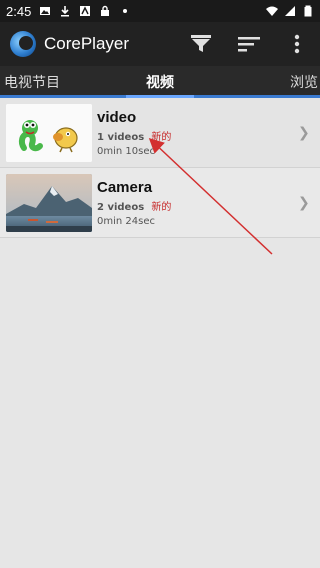  Describe the element at coordinates (160, 11) in the screenshot. I see `status-bar: 2:45` at that location.